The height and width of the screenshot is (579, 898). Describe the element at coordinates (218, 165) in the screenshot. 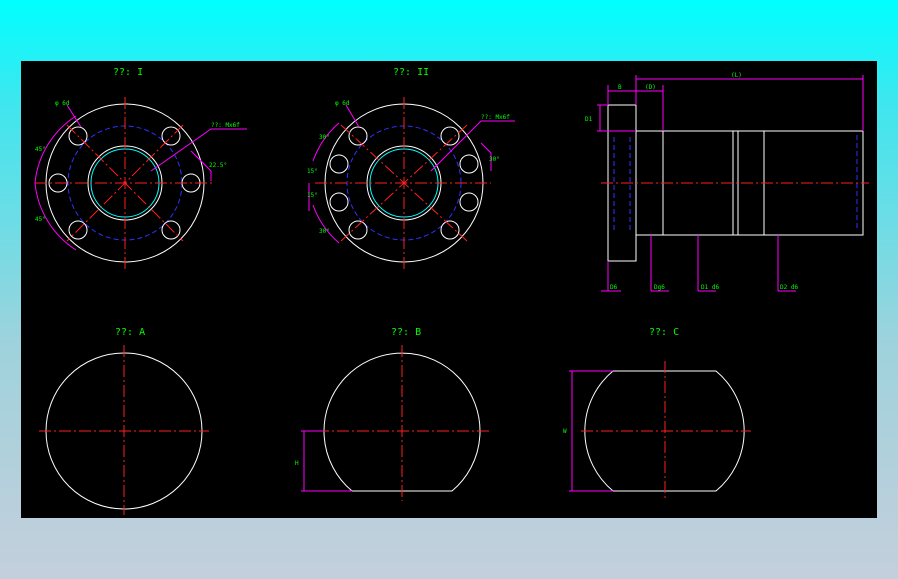

I see `angle-callout: 22.5°` at that location.